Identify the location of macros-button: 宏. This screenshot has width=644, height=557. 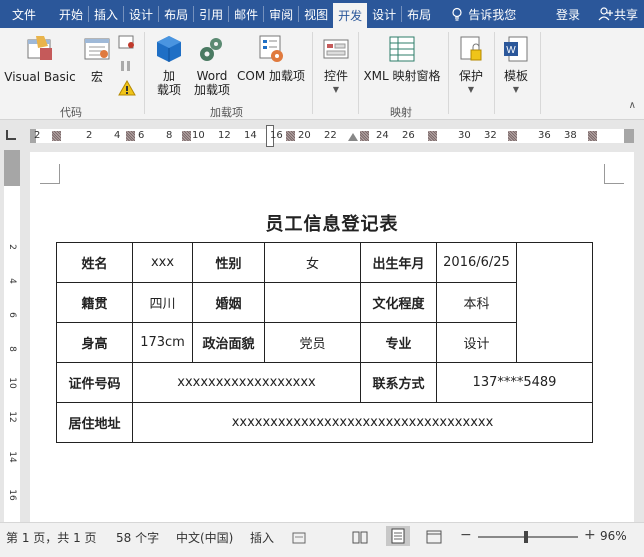
(97, 59).